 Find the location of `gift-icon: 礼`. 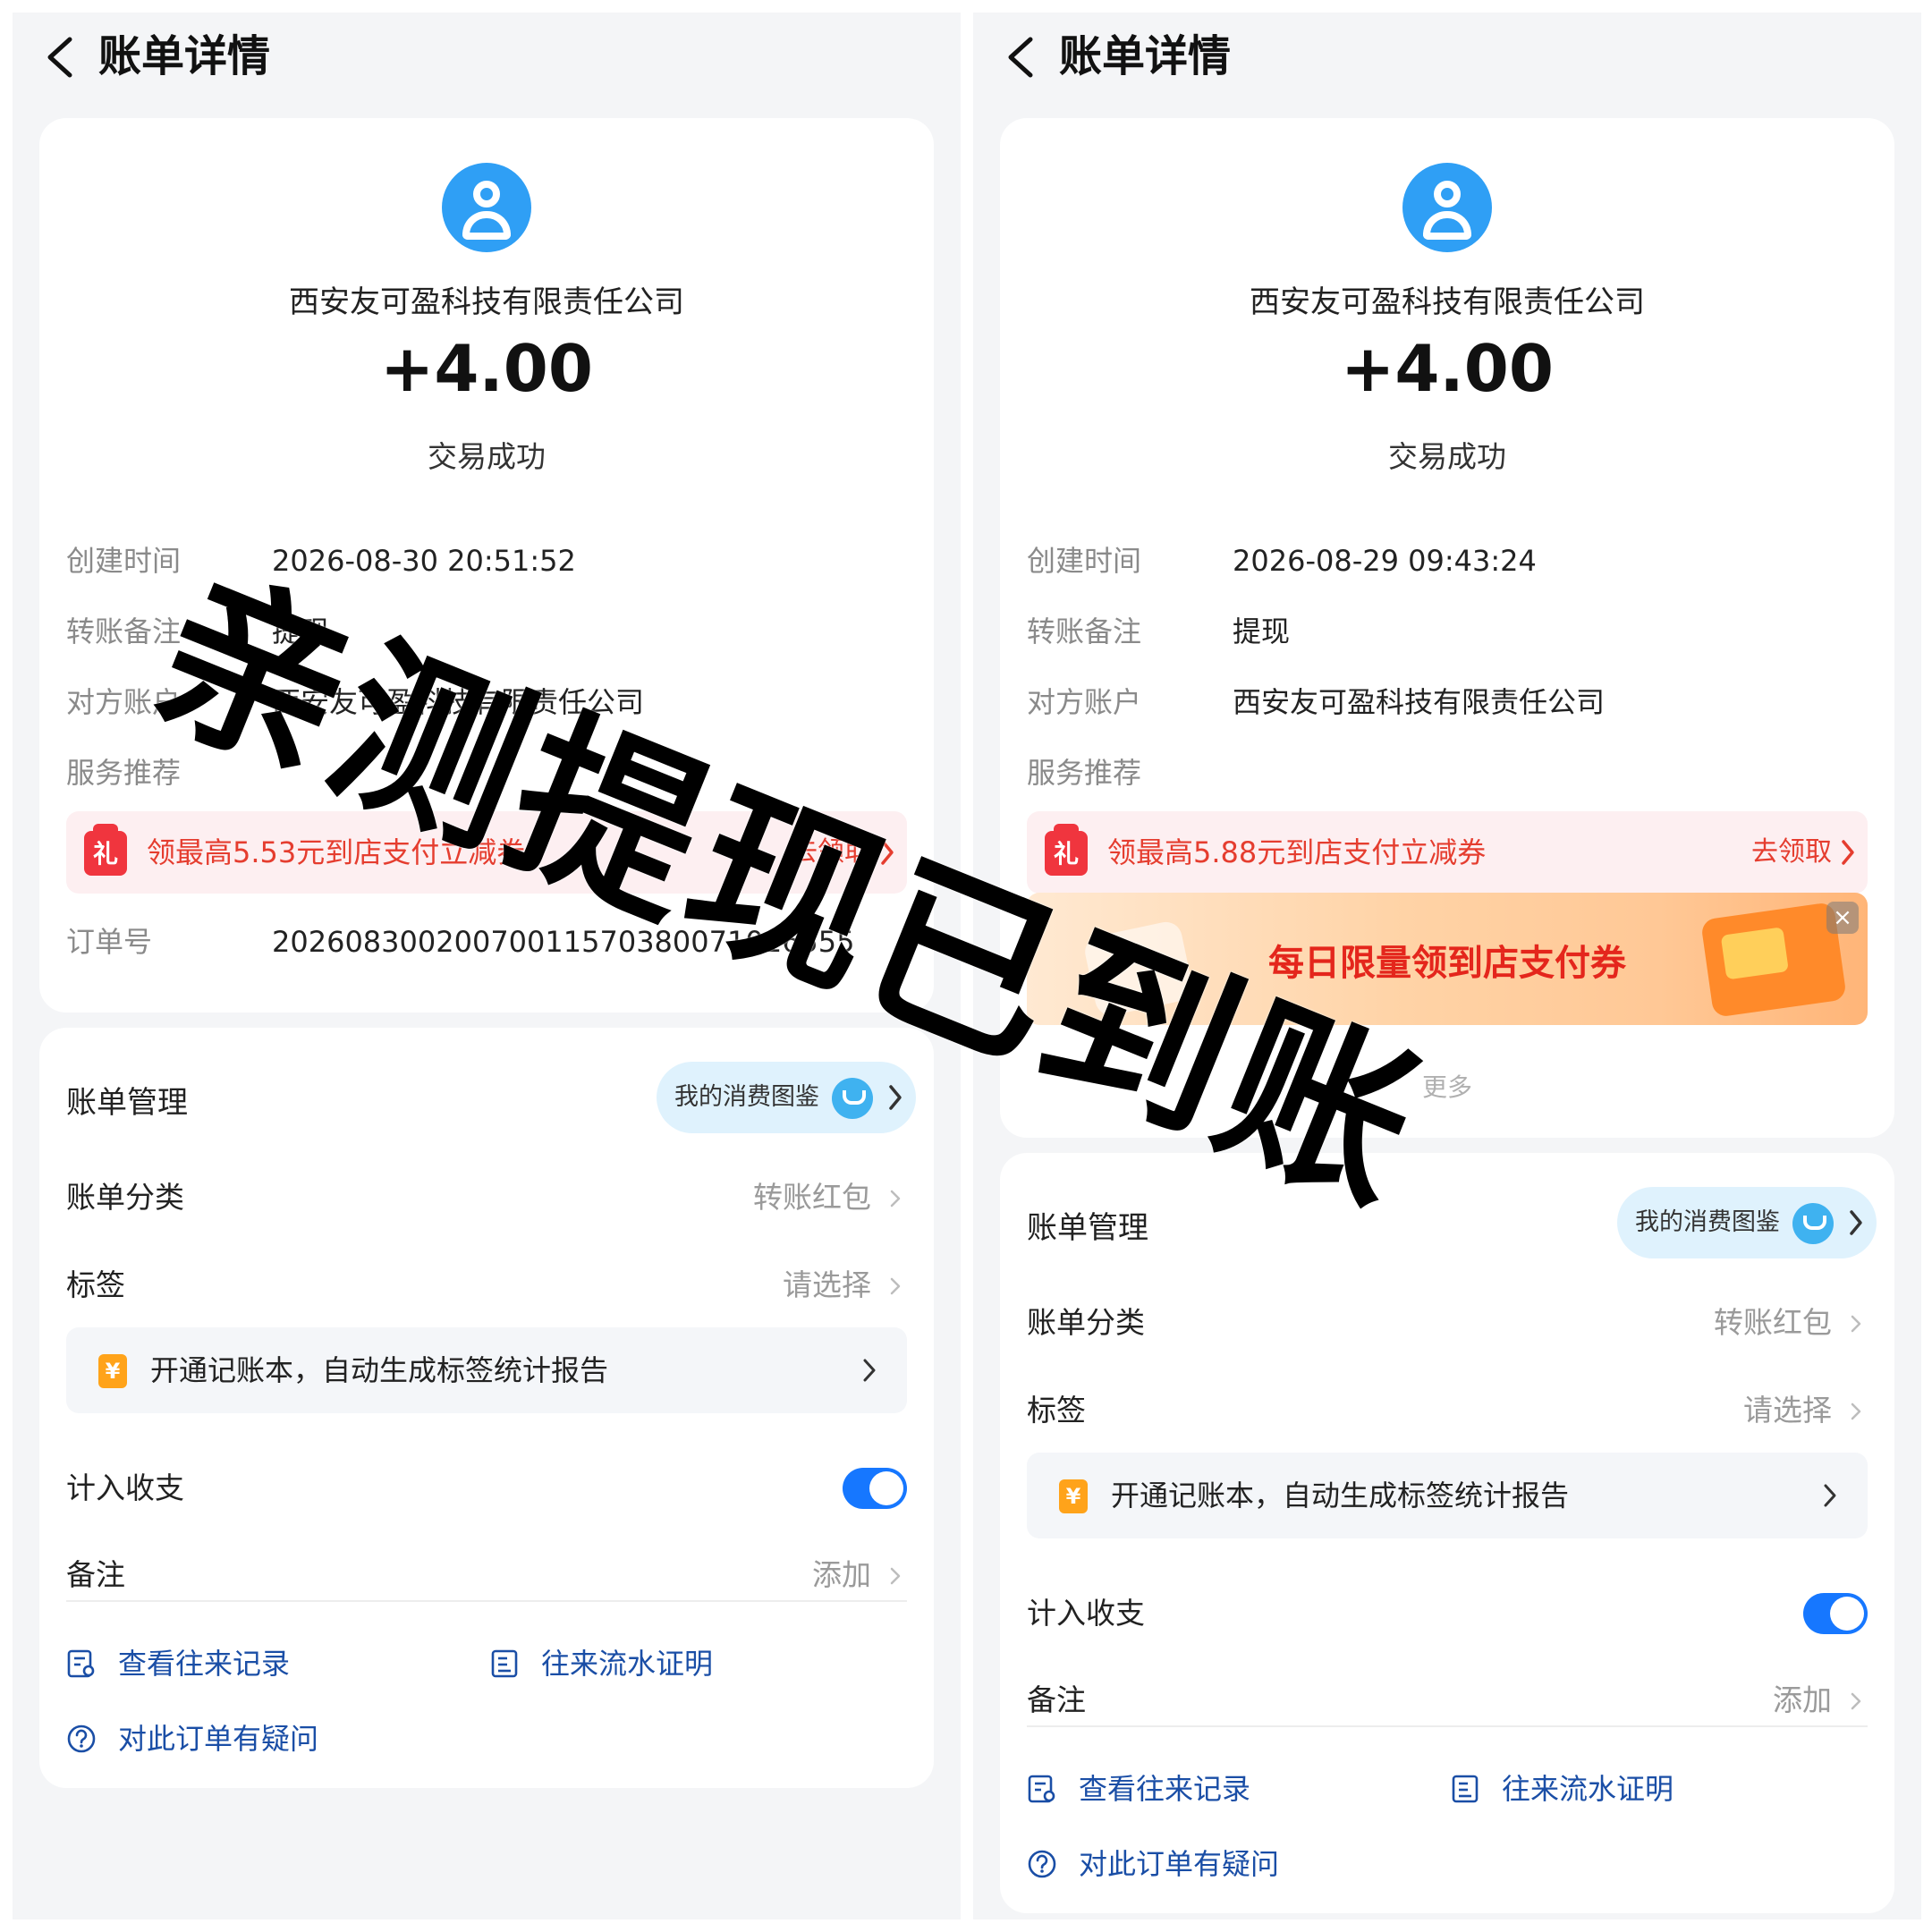

gift-icon: 礼 is located at coordinates (105, 850).